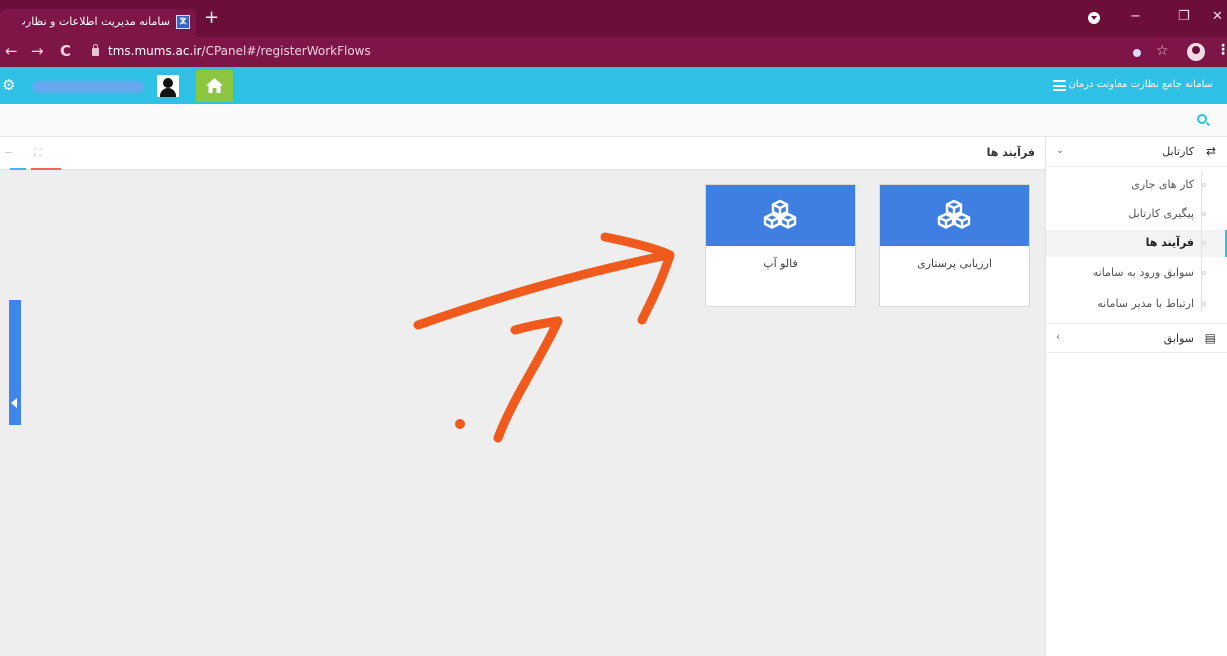  Describe the element at coordinates (1162, 51) in the screenshot. I see `bookmark-star-icon: ☆` at that location.